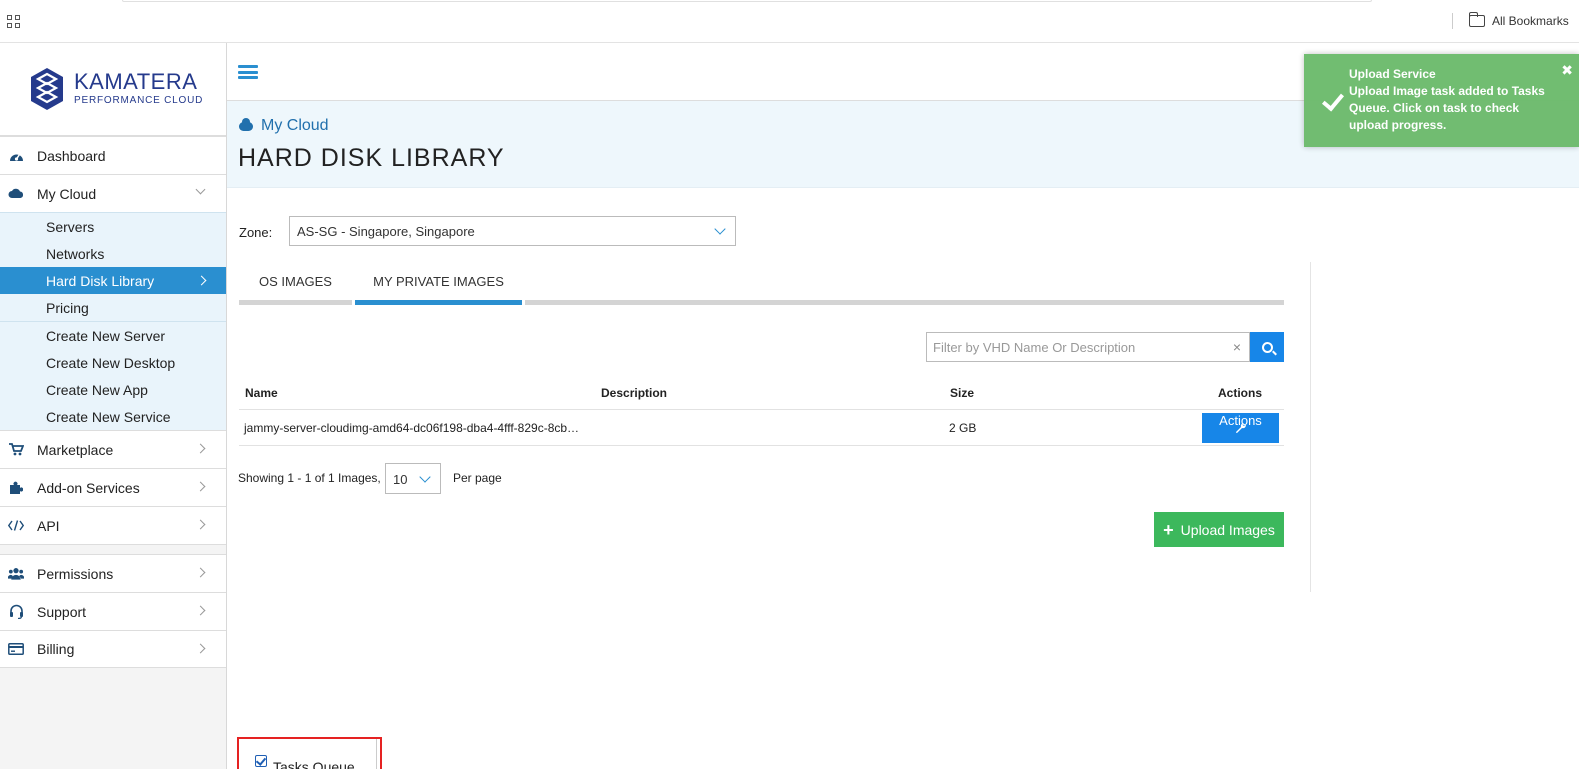 This screenshot has width=1579, height=769. Describe the element at coordinates (634, 393) in the screenshot. I see `column-header-description: Description` at that location.